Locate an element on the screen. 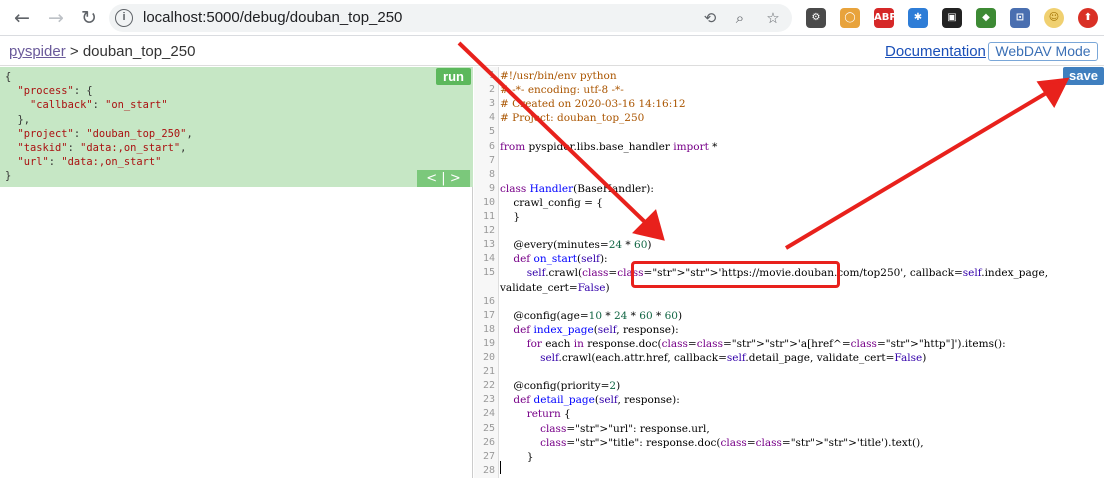  back-icon: ← is located at coordinates (22, 18).